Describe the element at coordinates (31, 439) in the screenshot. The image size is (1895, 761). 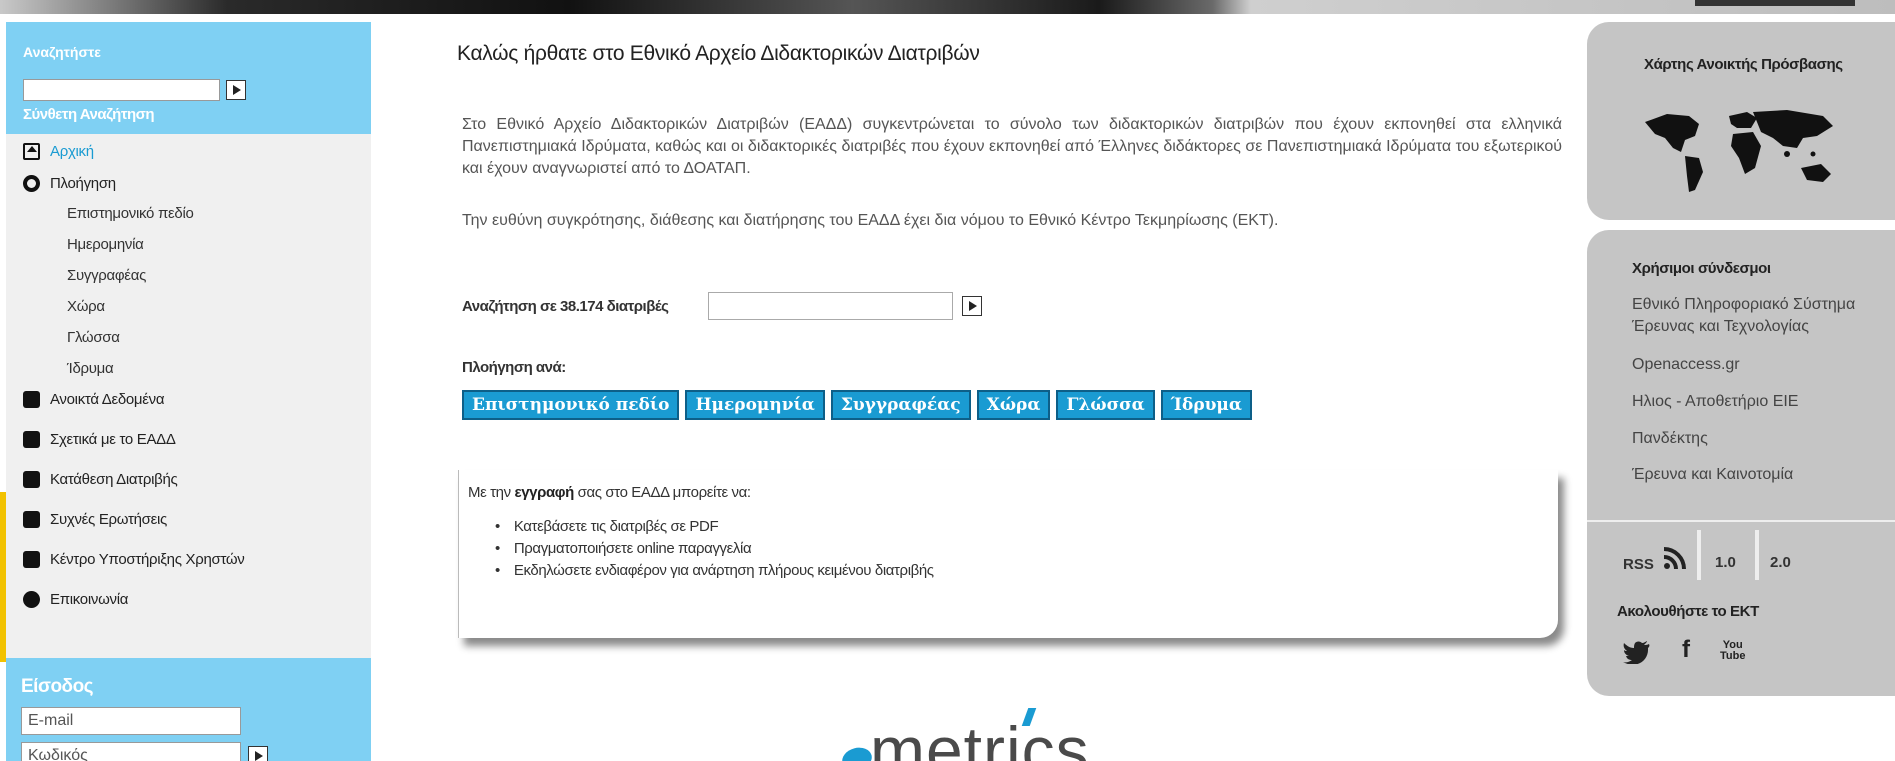
I see `info-icon` at that location.